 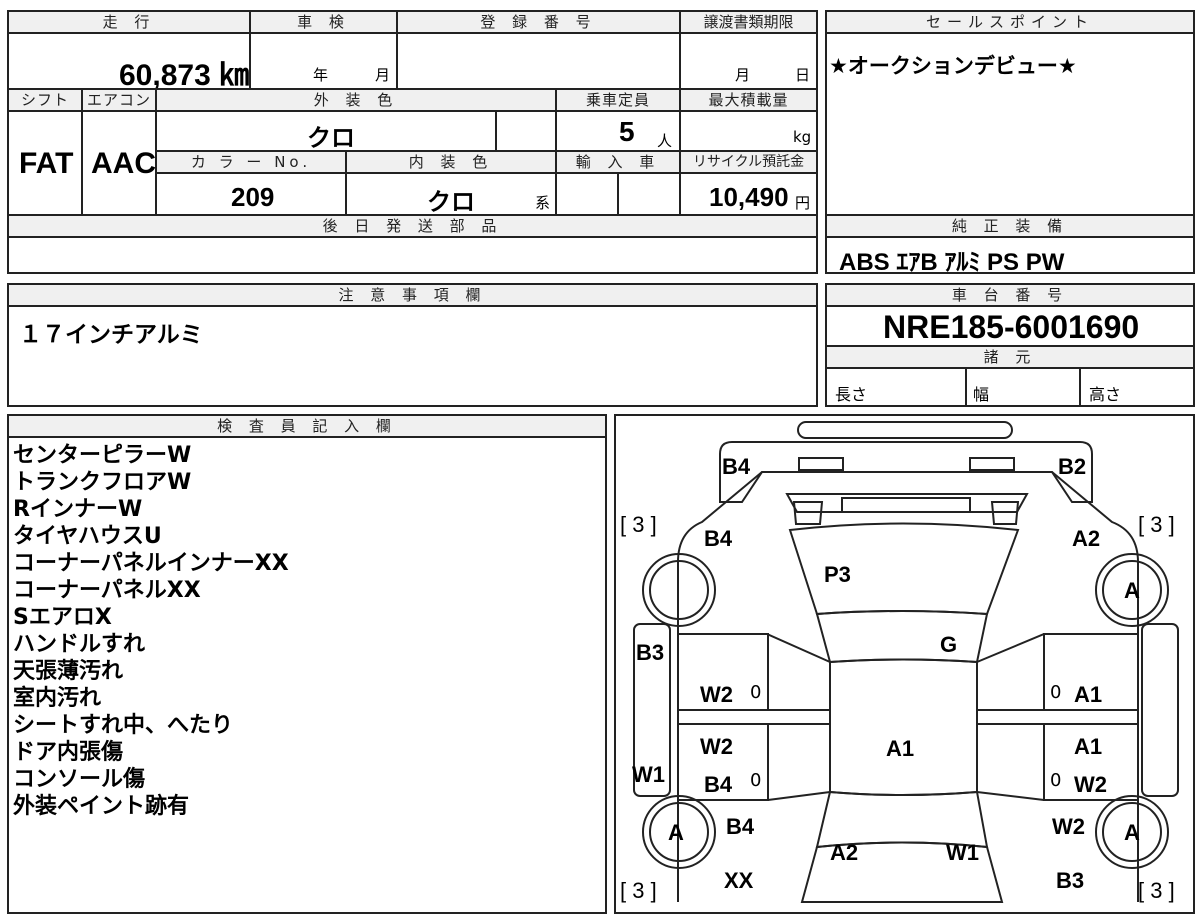 What do you see at coordinates (739, 880) in the screenshot?
I see `damage-tag: XX` at bounding box center [739, 880].